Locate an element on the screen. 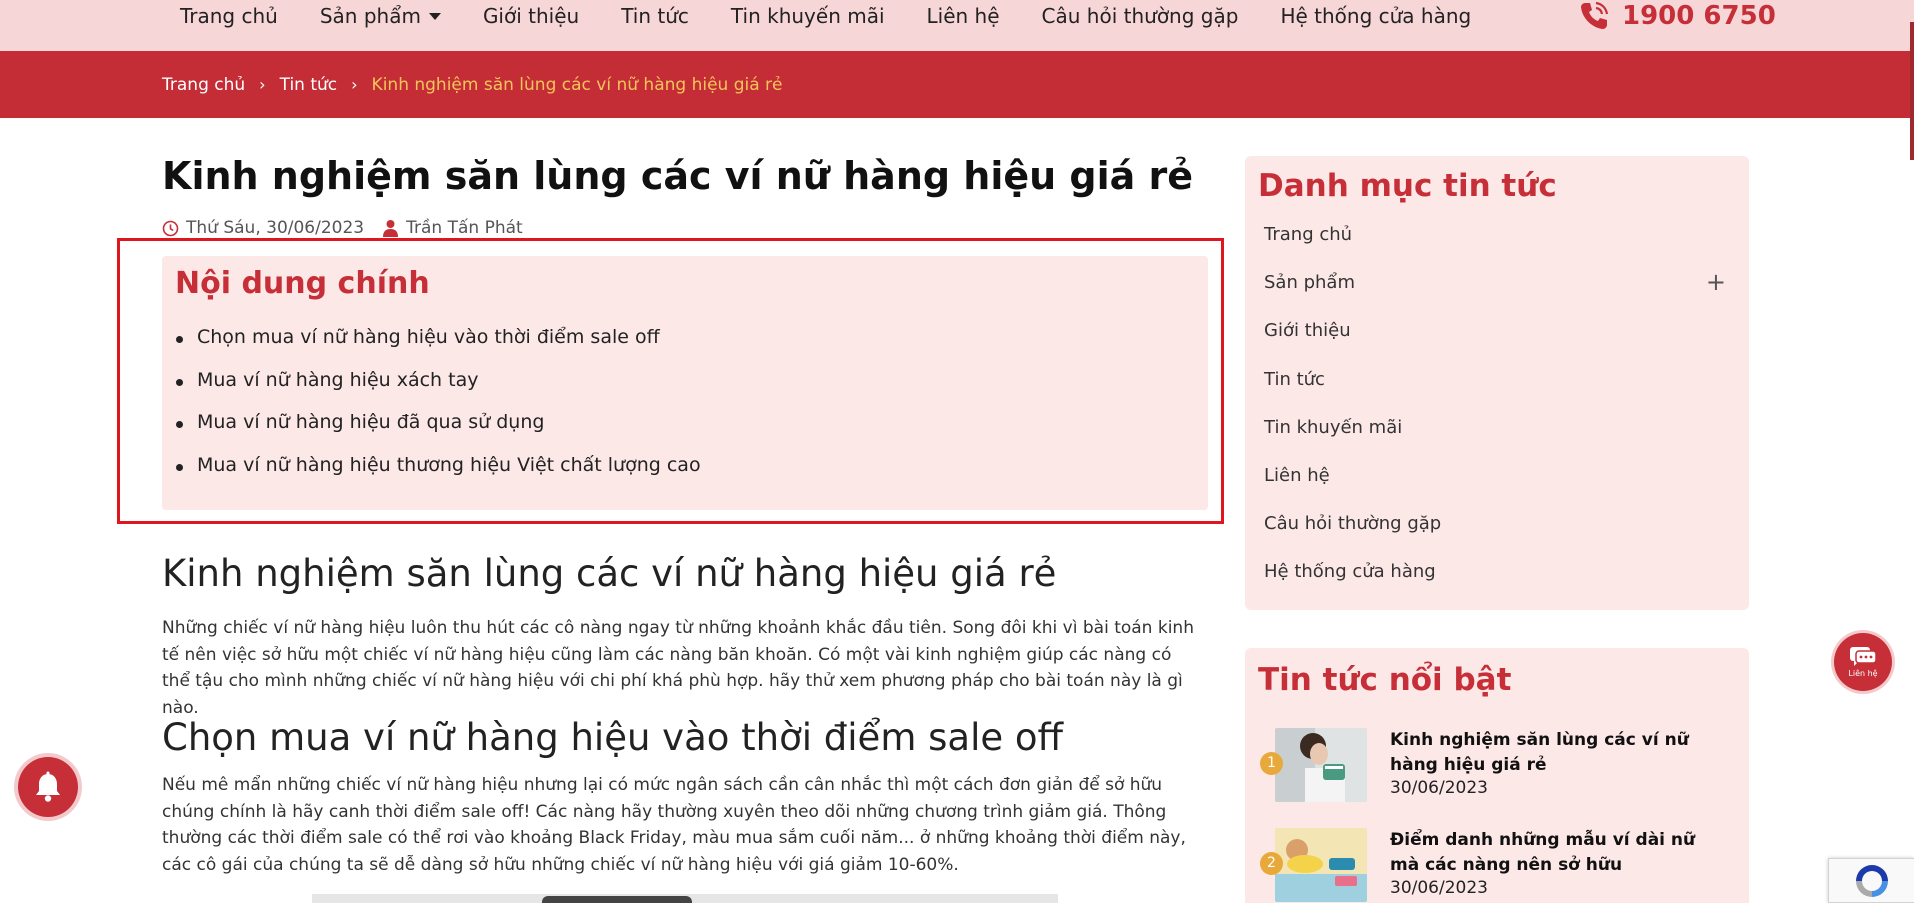 Image resolution: width=1914 pixels, height=903 pixels. nav-item-about: Giới thiệu is located at coordinates (531, 16).